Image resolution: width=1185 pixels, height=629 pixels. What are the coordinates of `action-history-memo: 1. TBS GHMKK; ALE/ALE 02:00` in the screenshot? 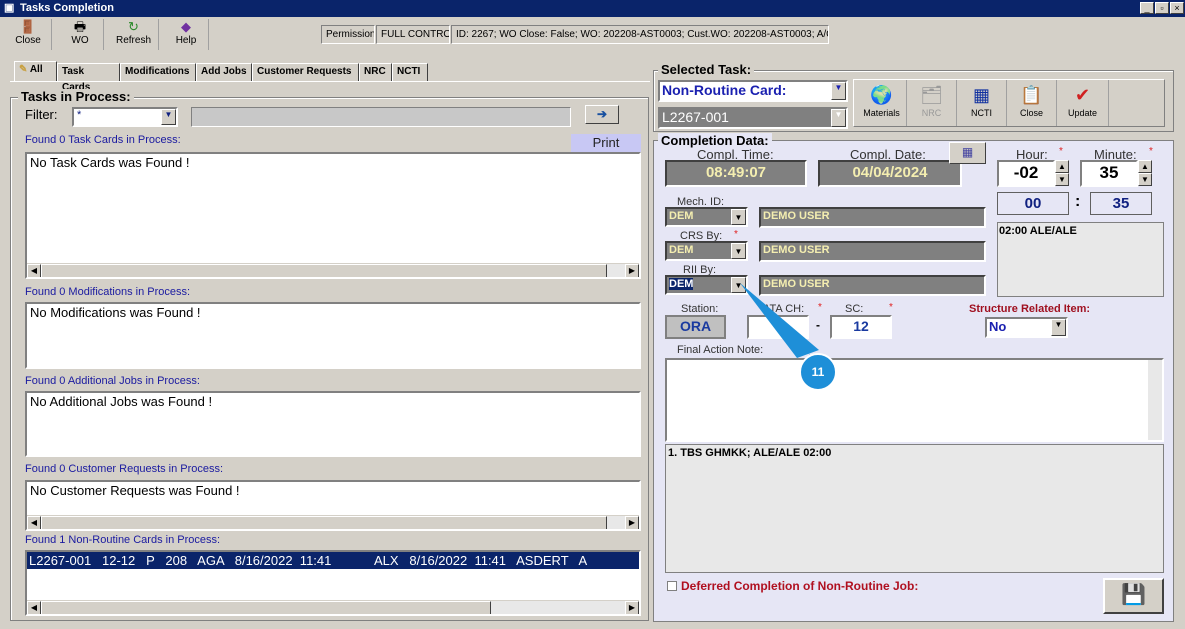 It's located at (914, 508).